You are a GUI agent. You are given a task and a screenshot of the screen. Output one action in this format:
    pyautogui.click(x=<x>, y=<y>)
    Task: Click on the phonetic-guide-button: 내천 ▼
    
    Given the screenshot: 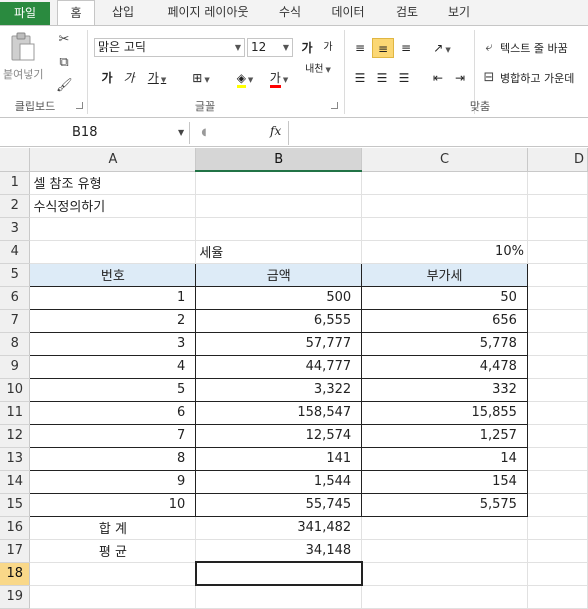 What is the action you would take?
    pyautogui.click(x=318, y=74)
    